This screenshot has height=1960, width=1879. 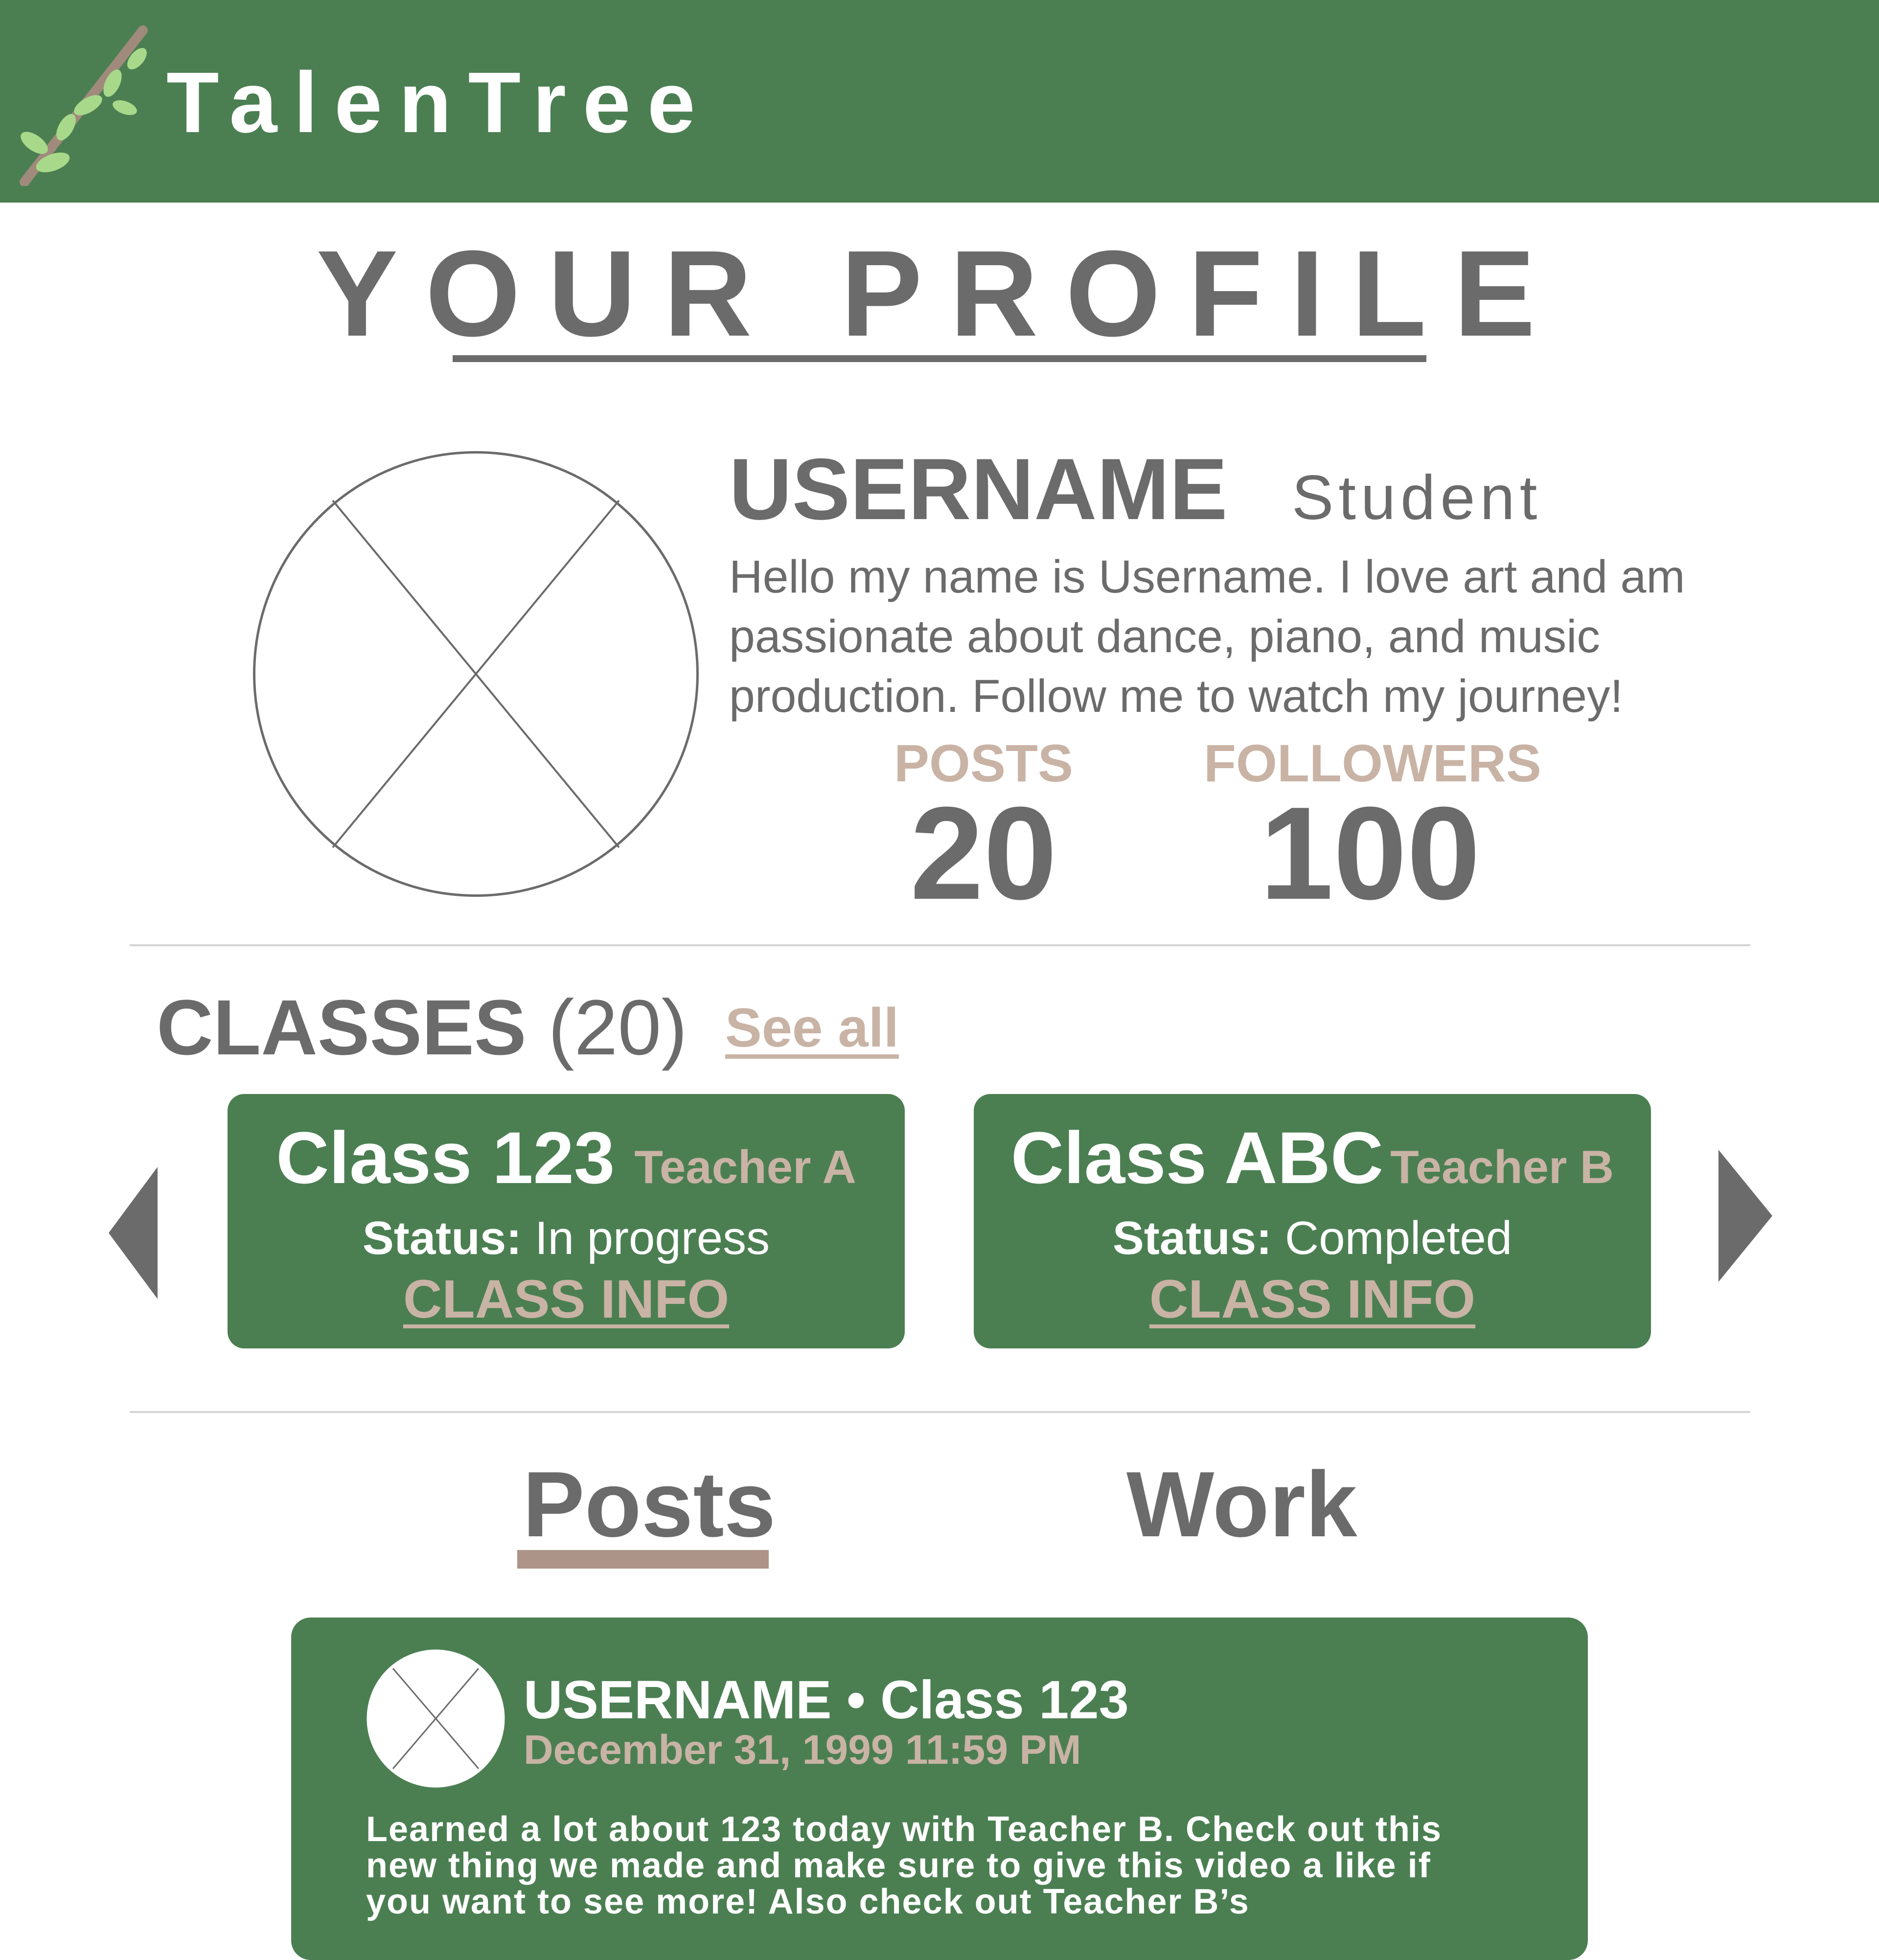 What do you see at coordinates (1398, 1238) in the screenshot?
I see `class-status-value: Completed` at bounding box center [1398, 1238].